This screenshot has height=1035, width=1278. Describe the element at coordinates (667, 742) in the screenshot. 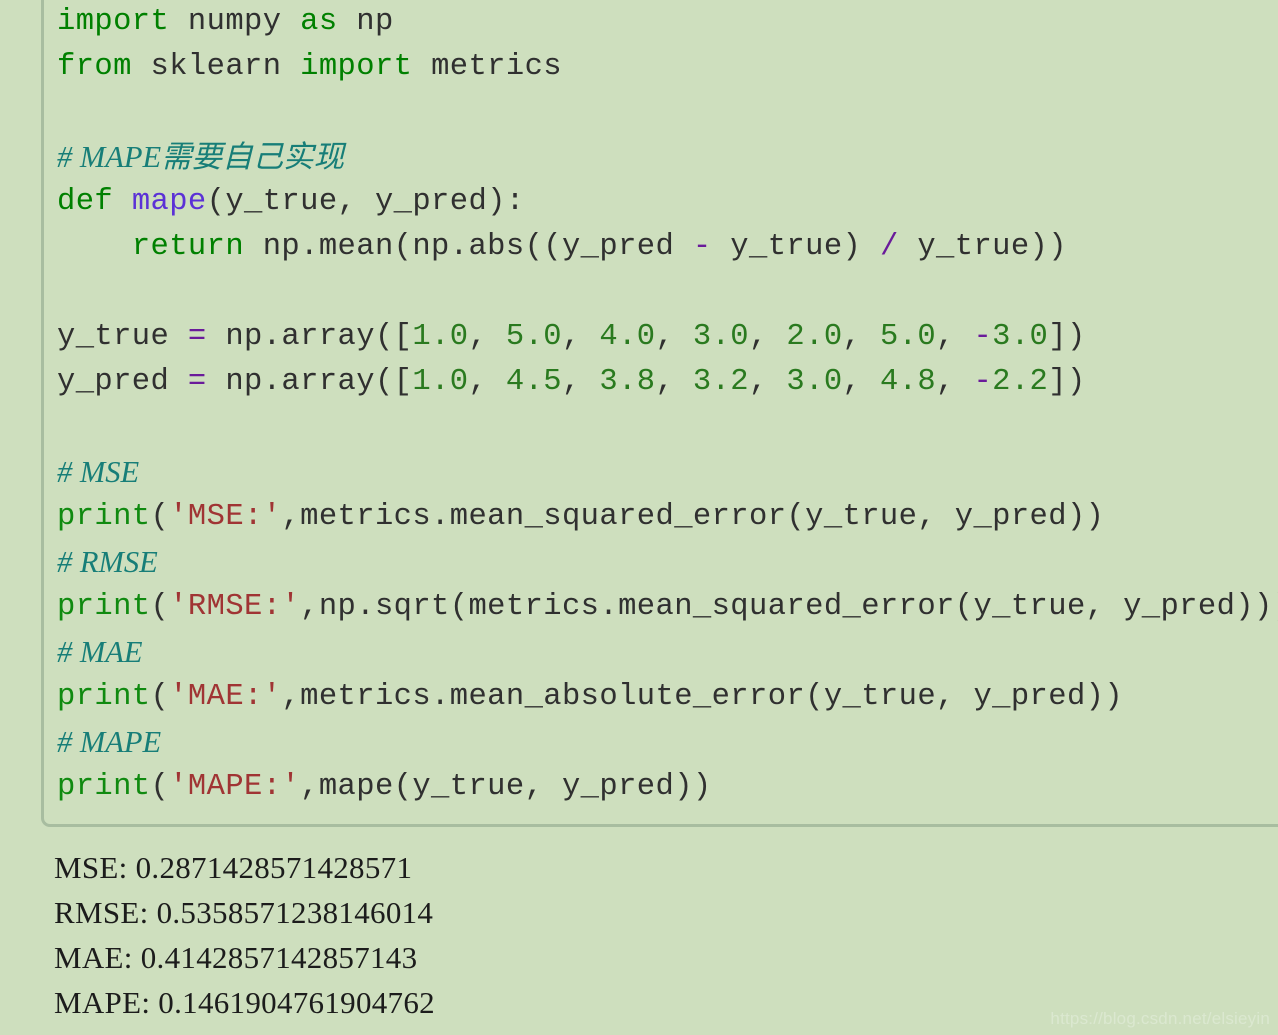

I see `code-line: # MAPE` at that location.